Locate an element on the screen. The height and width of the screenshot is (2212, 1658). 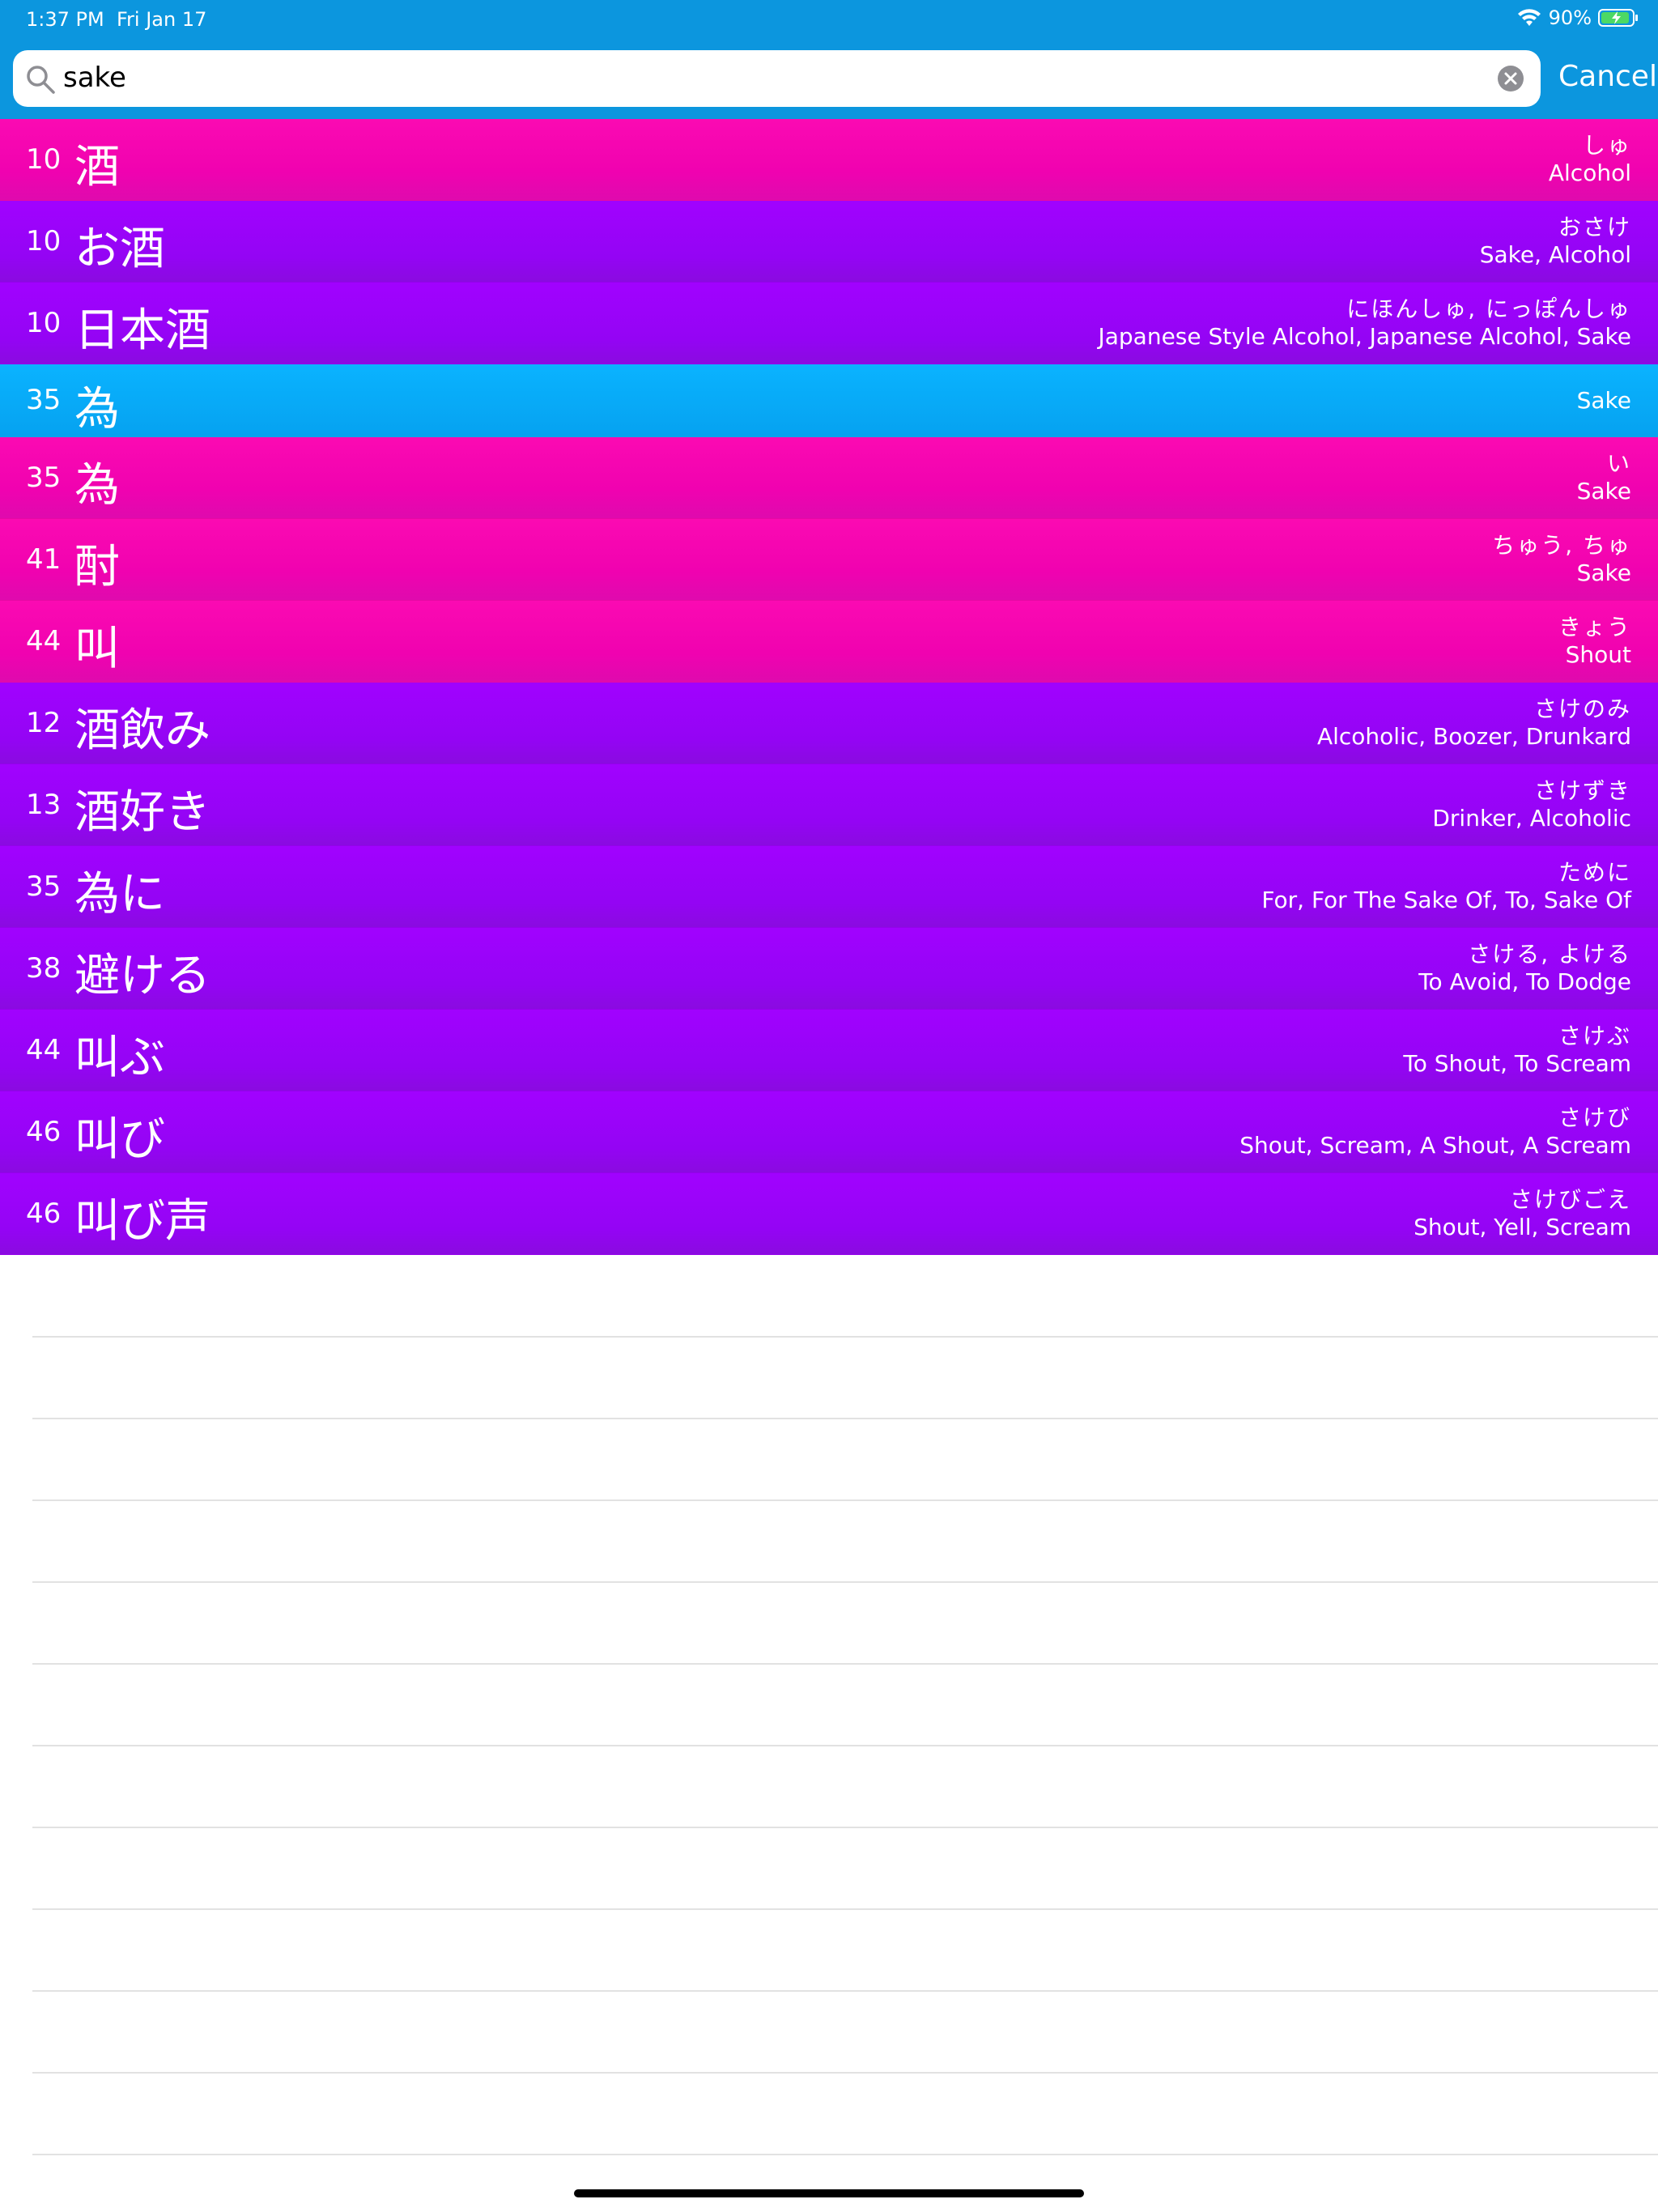
result-info: おさけ Sake, Alcohol is located at coordinates (1555, 242).